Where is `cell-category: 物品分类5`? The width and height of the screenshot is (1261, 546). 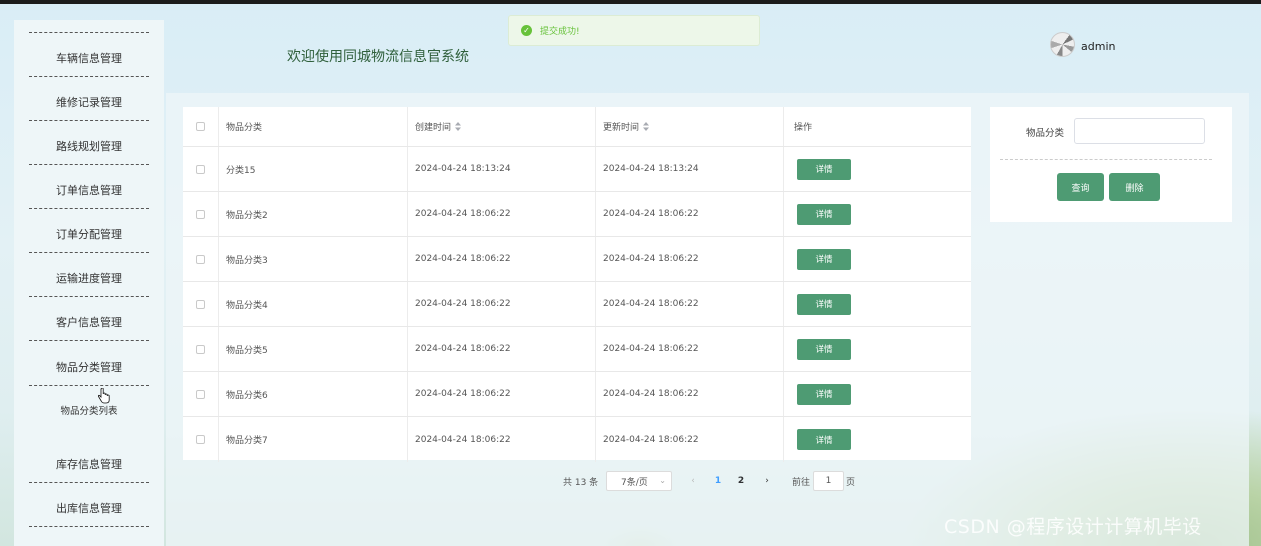
cell-category: 物品分类5 is located at coordinates (313, 349).